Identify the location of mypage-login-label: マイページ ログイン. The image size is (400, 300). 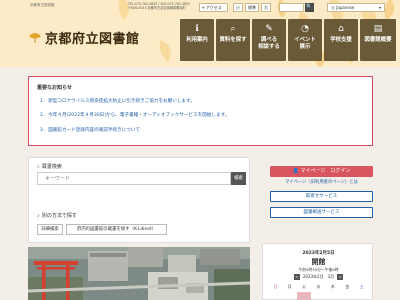
(325, 171).